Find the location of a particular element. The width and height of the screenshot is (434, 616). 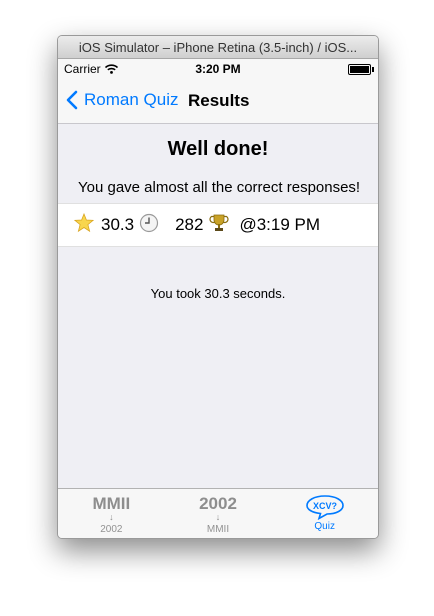

navigation-bar: Roman Quiz Results is located at coordinates (218, 101).